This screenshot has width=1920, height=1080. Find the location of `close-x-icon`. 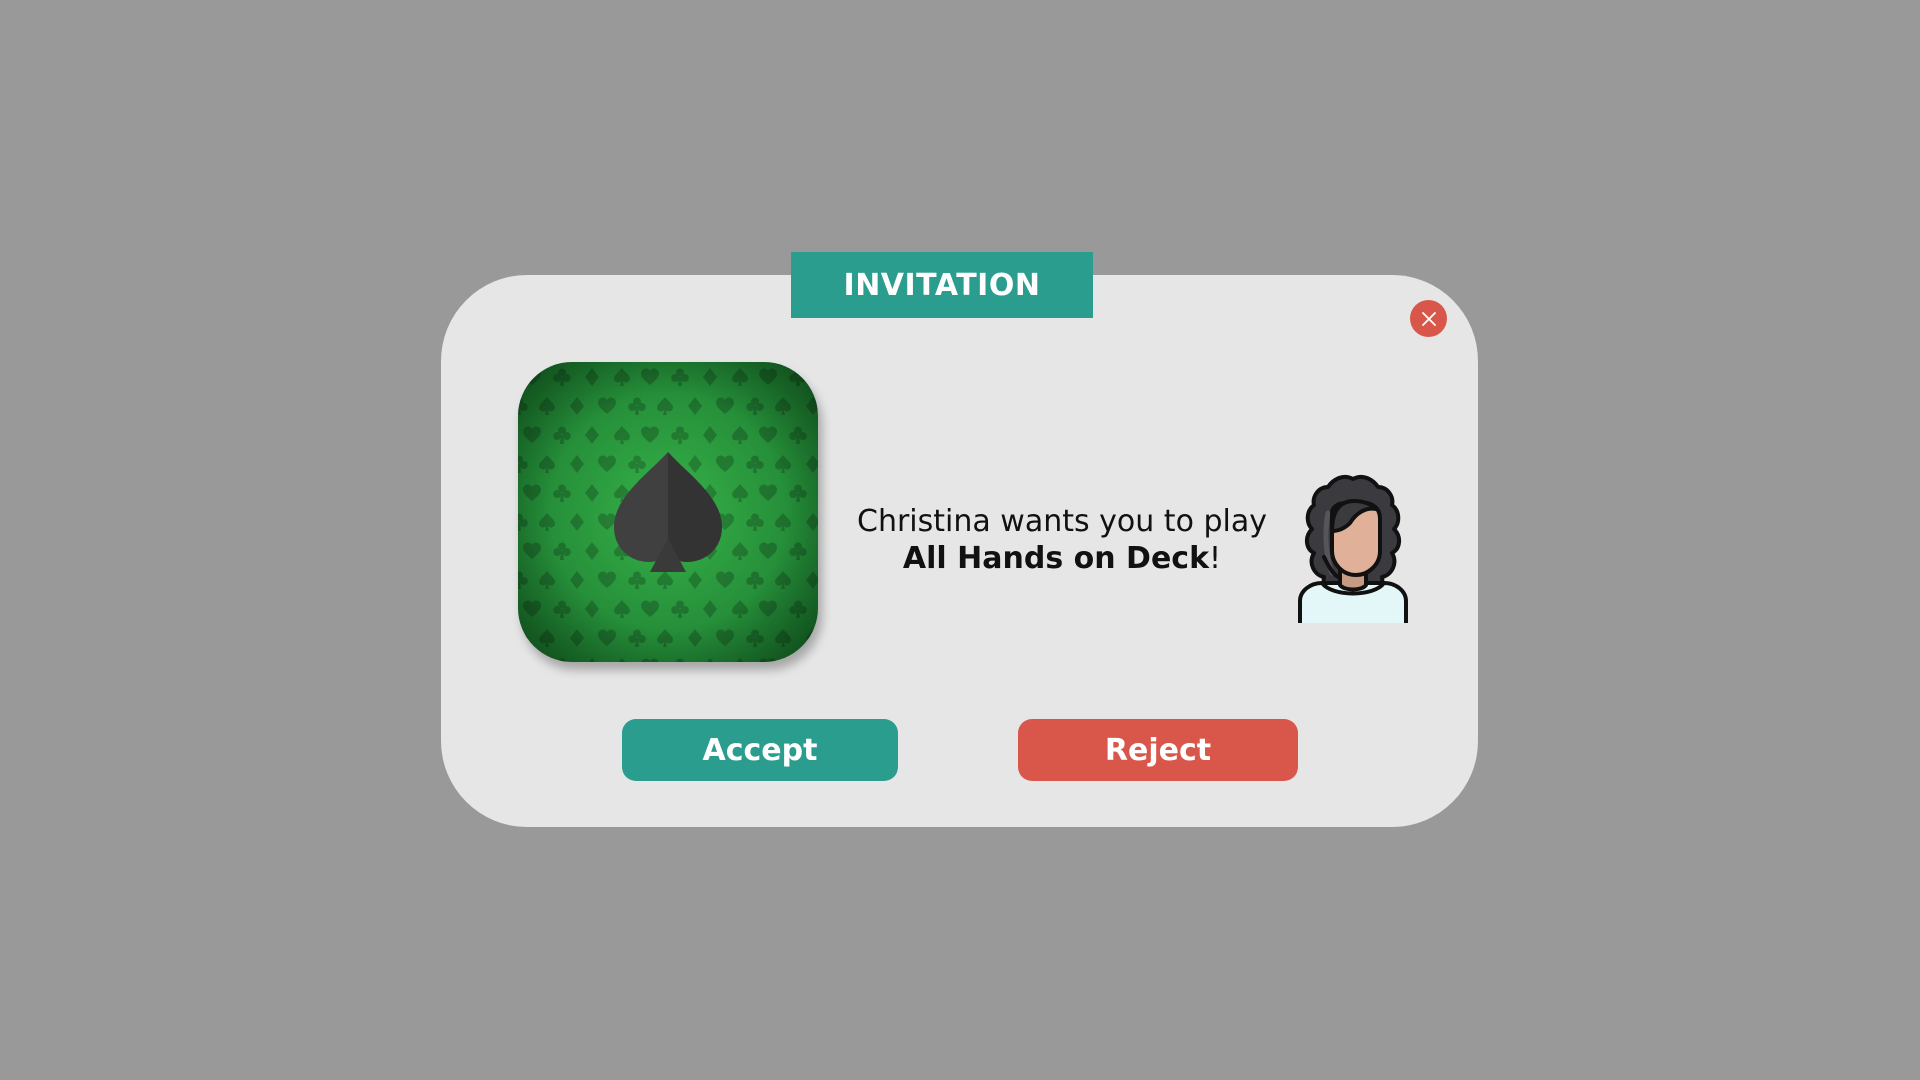

close-x-icon is located at coordinates (1428, 318).